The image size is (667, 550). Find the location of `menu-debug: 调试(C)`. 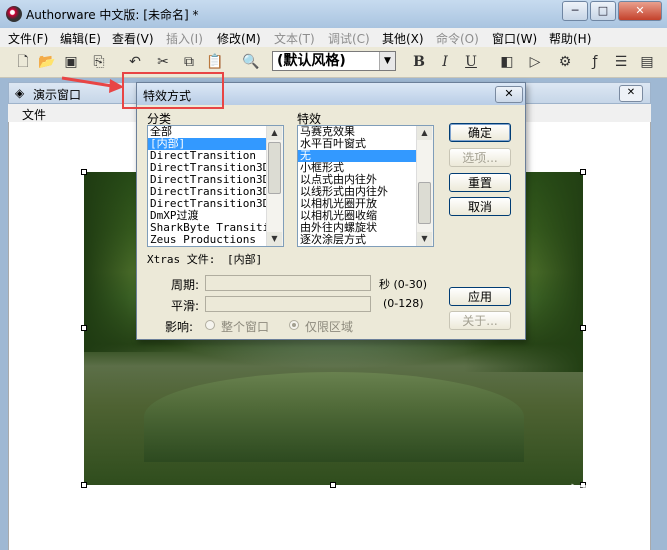

menu-debug: 调试(C) is located at coordinates (349, 38).